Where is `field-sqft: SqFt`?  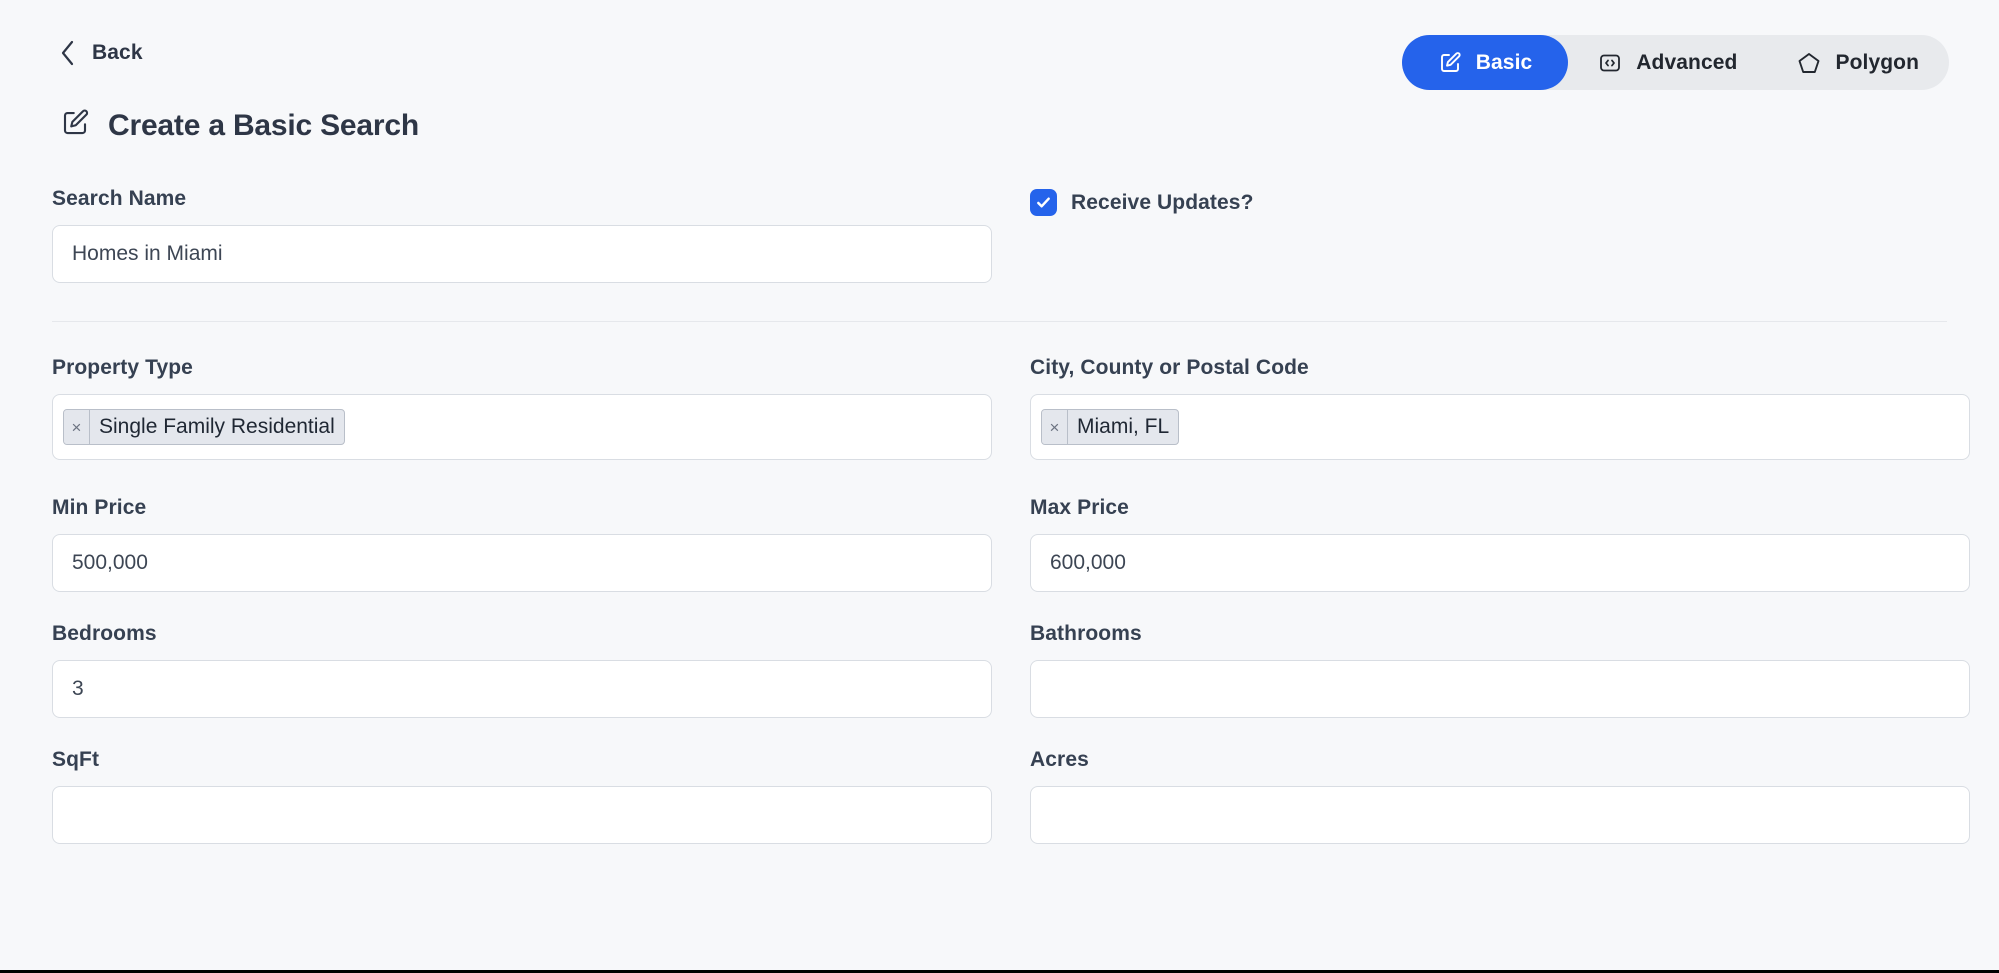 field-sqft: SqFt is located at coordinates (522, 796).